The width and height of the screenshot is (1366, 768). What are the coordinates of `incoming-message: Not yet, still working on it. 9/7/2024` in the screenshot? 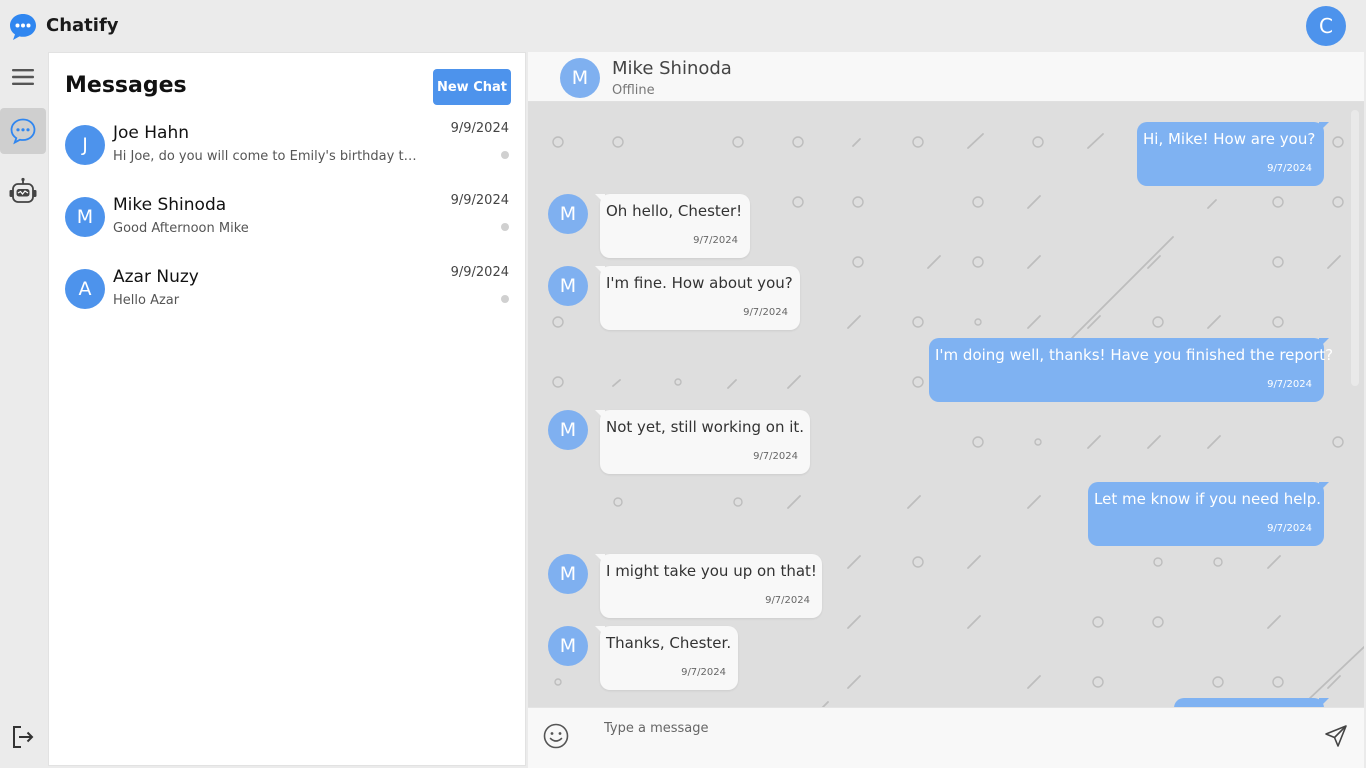 It's located at (702, 442).